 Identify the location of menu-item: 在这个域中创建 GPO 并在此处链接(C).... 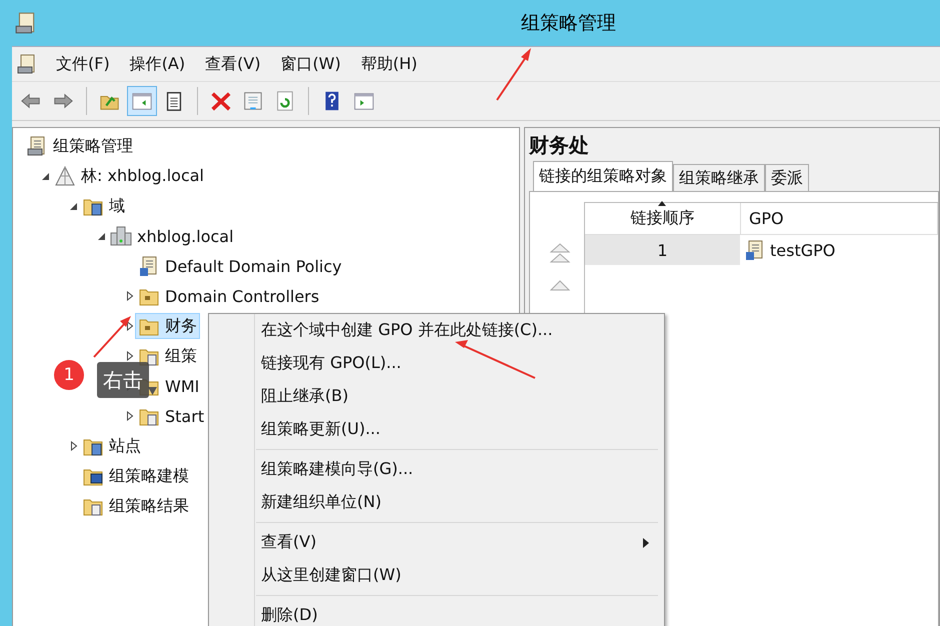
(436, 330).